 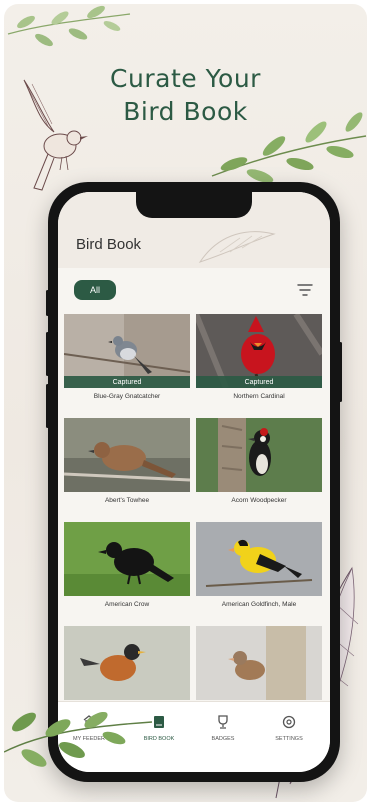 I want to click on nav-settings: SETTINGS, so click(x=289, y=728).